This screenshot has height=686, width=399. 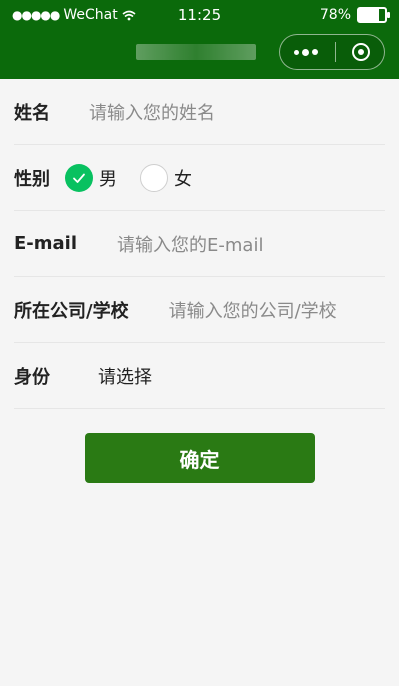 I want to click on capsule-divider, so click(x=335, y=52).